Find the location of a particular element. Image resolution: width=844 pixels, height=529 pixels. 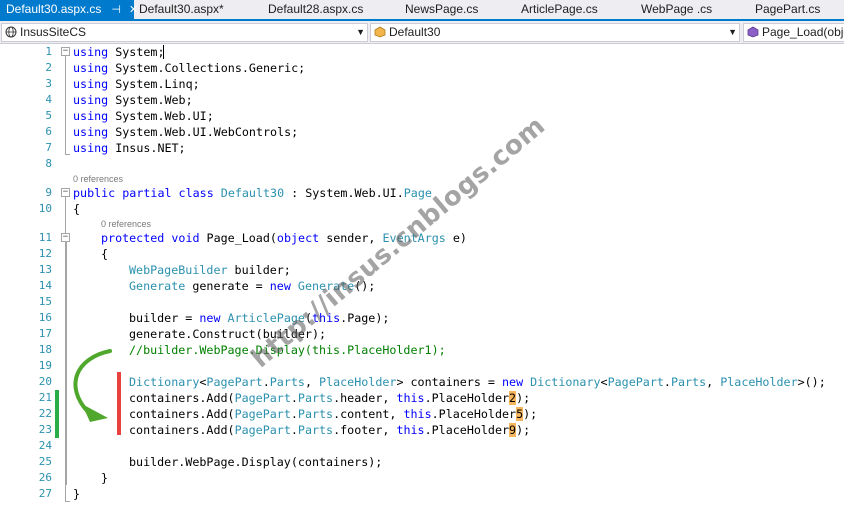

line-number: 24 is located at coordinates (45, 445).